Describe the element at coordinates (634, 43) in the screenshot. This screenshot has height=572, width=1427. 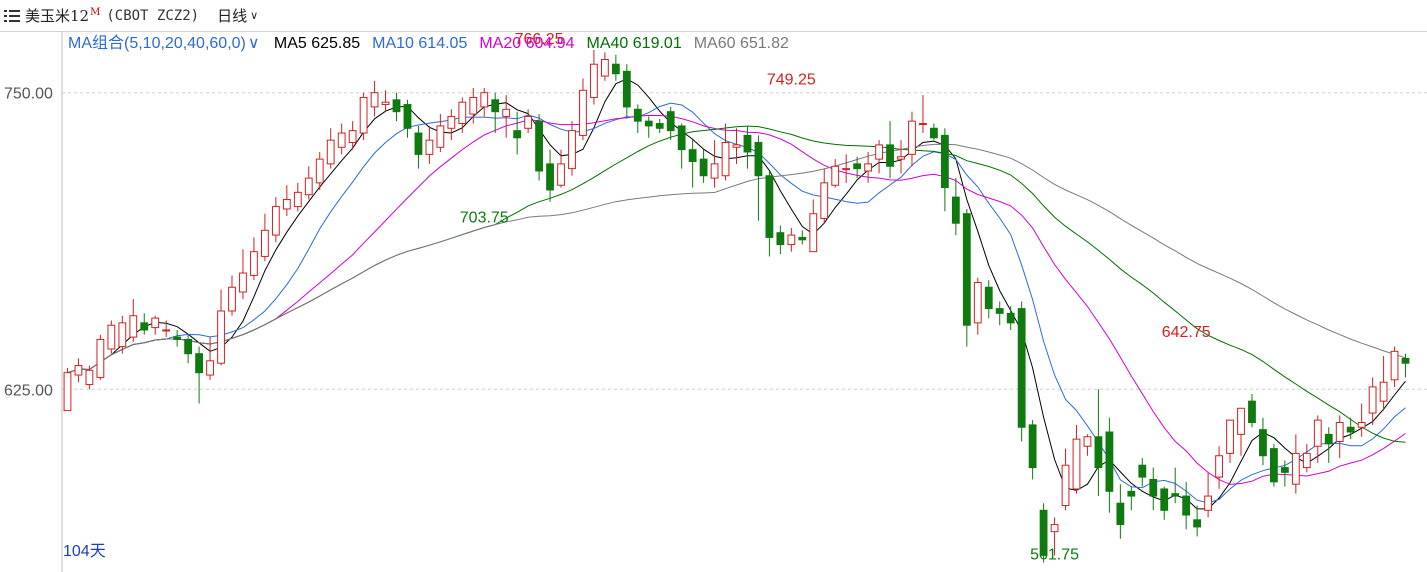
I see `ma-legend-ma40: MA40 619.01` at that location.